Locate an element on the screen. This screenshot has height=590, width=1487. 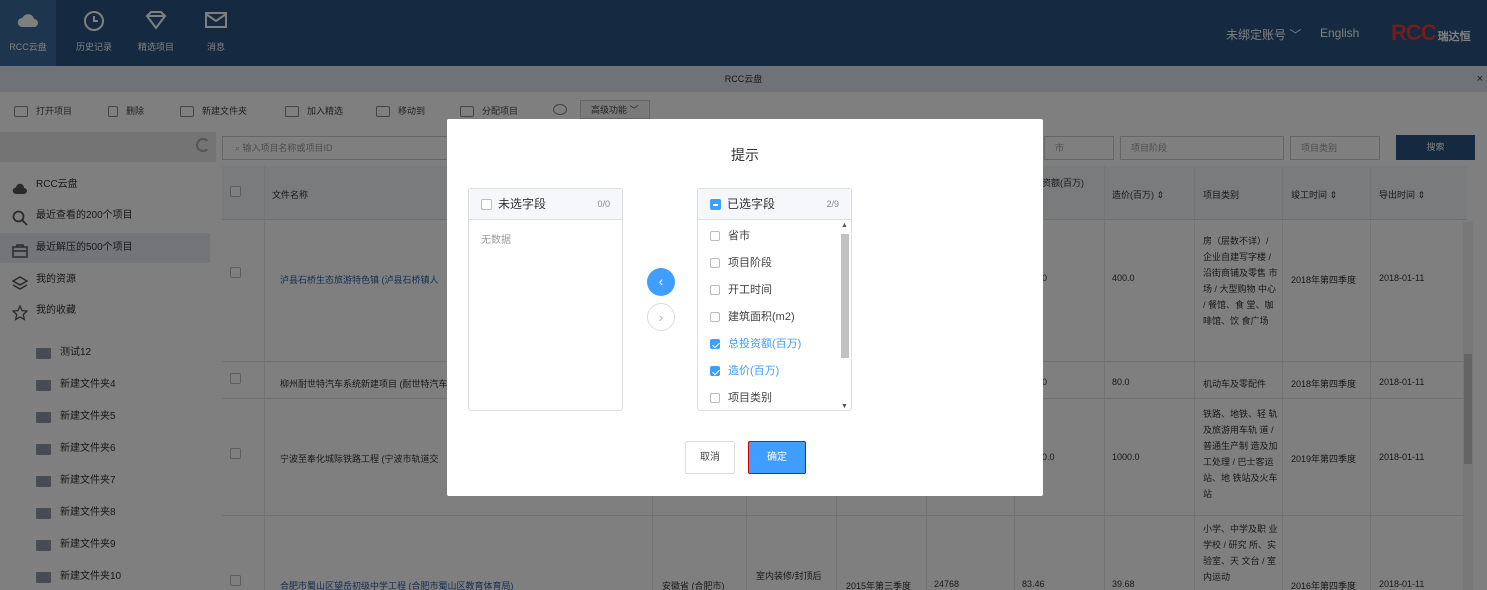
panel-scrollbar: ▲ ▼ is located at coordinates (845, 316).